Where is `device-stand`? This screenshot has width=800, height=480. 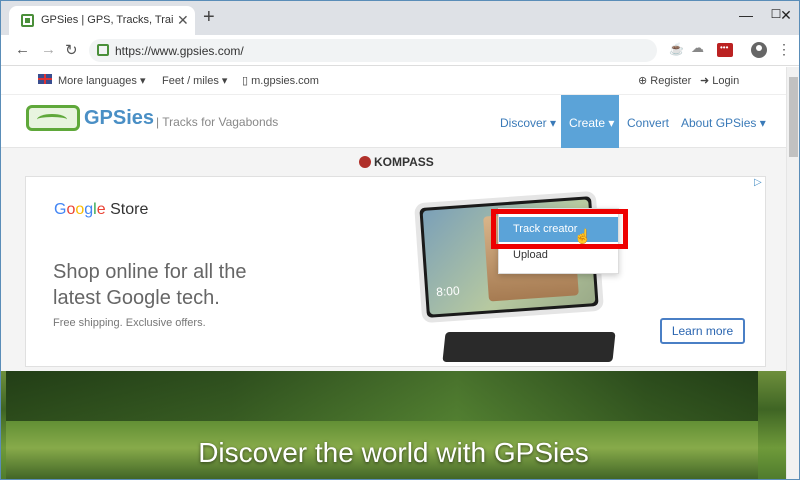
device-stand is located at coordinates (529, 347).